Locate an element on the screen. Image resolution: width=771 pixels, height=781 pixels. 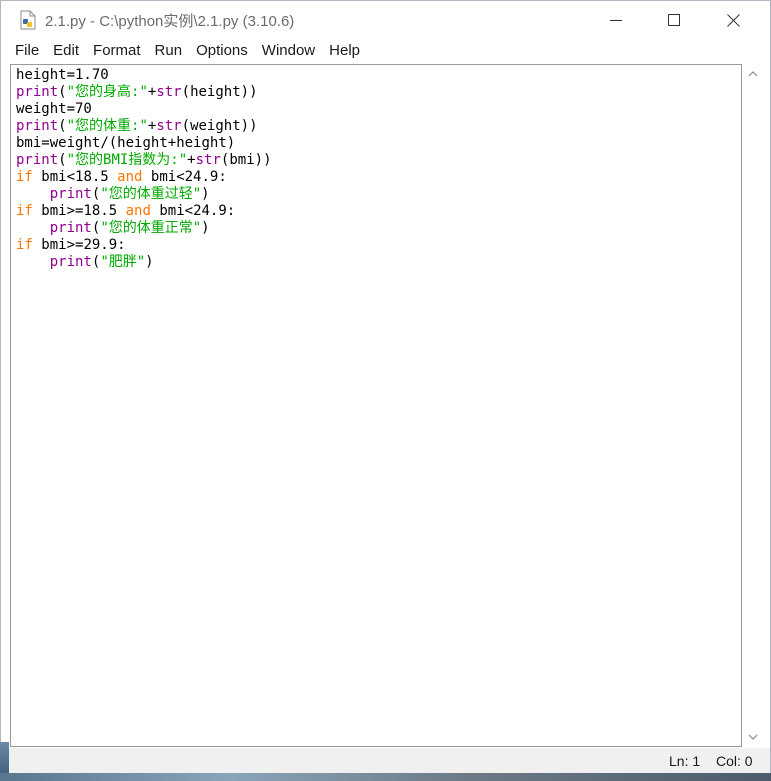
code-line: print("您的体重:"+str(weight)) is located at coordinates (144, 126).